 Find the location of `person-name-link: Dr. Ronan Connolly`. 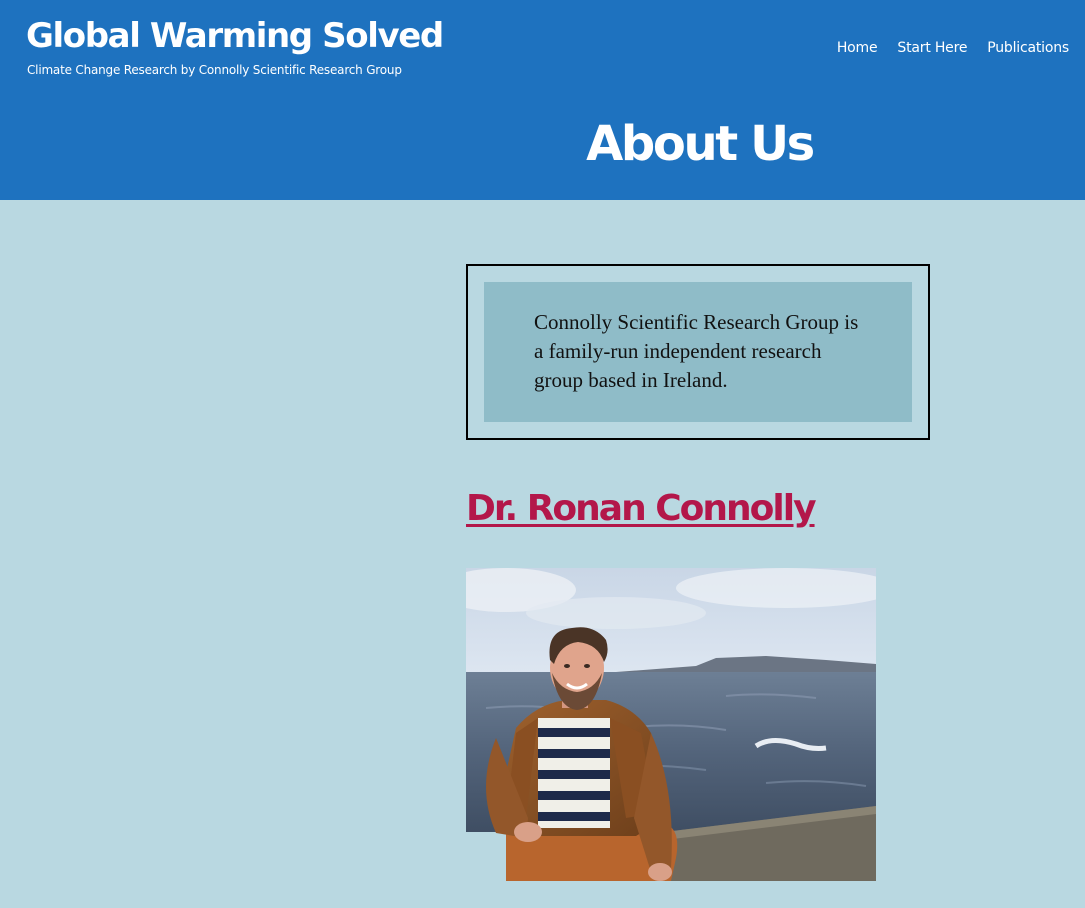

person-name-link: Dr. Ronan Connolly is located at coordinates (641, 508).